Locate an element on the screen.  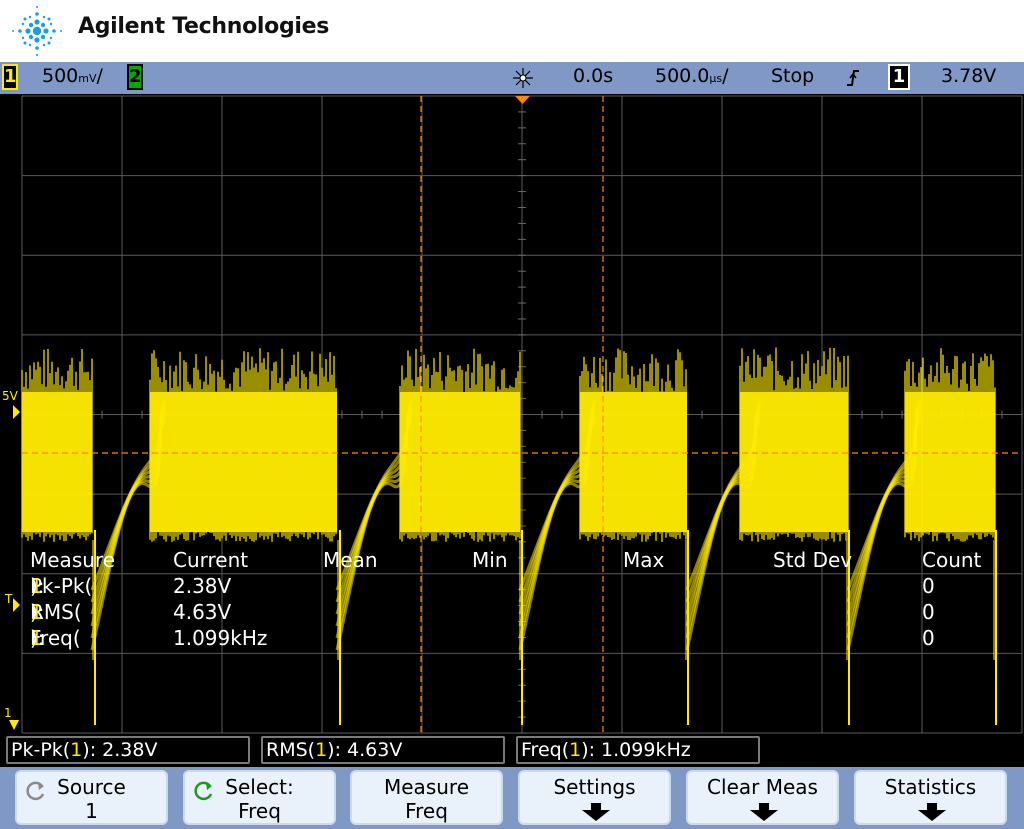
header-bar: Agilent Technologies is located at coordinates (512, 31).